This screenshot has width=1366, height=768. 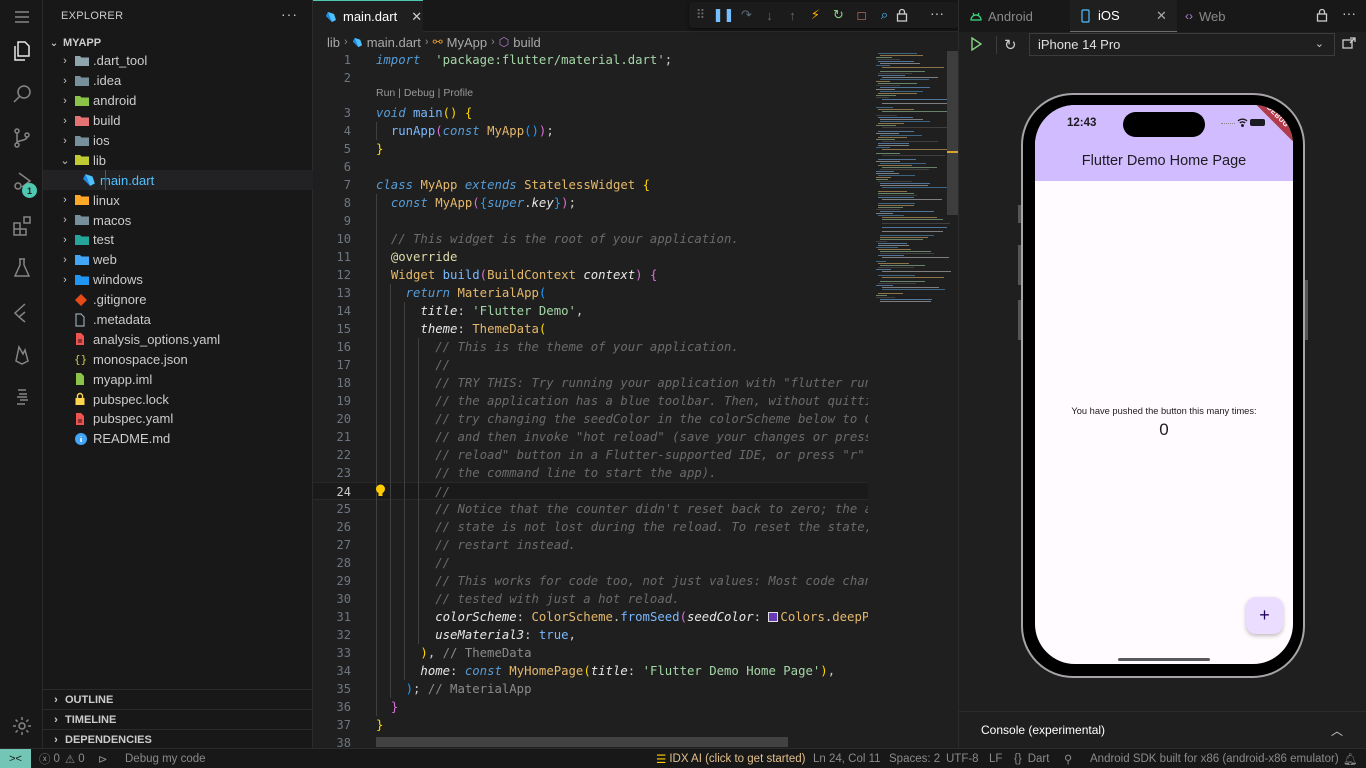 I want to click on debug-hot-restart-button: ↻, so click(x=838, y=15).